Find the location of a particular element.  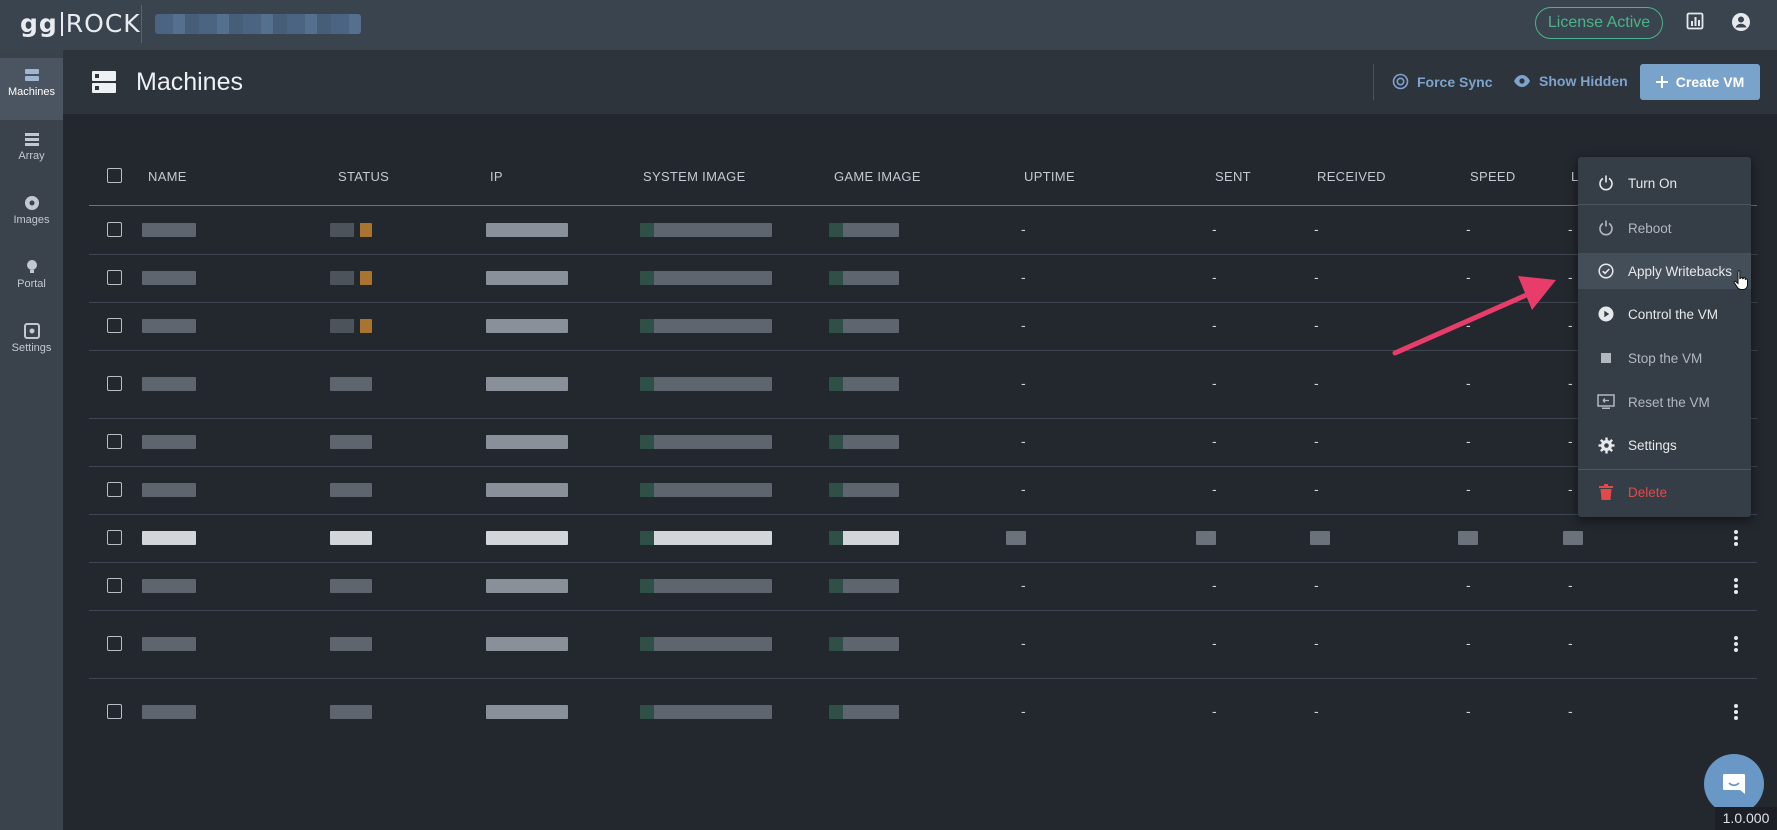

sidebar-item-label: Array is located at coordinates (31, 156).